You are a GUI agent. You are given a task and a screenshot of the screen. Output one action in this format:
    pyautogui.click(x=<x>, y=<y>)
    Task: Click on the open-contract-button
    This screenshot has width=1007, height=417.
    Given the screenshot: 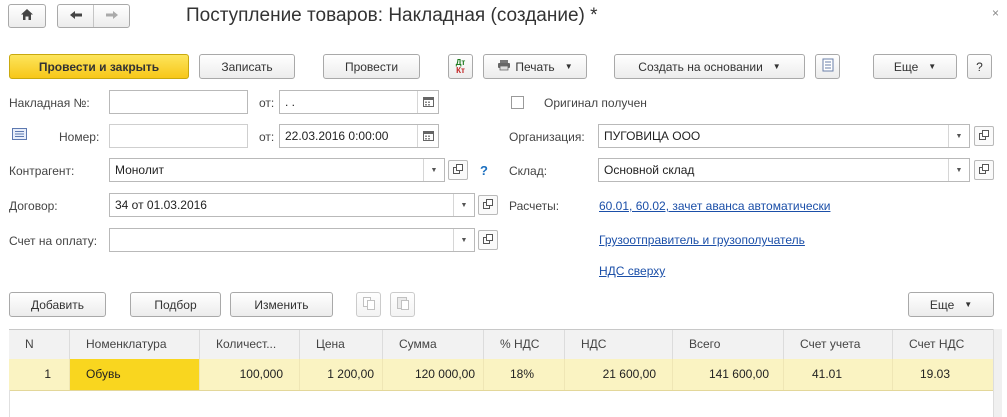 What is the action you would take?
    pyautogui.click(x=488, y=205)
    